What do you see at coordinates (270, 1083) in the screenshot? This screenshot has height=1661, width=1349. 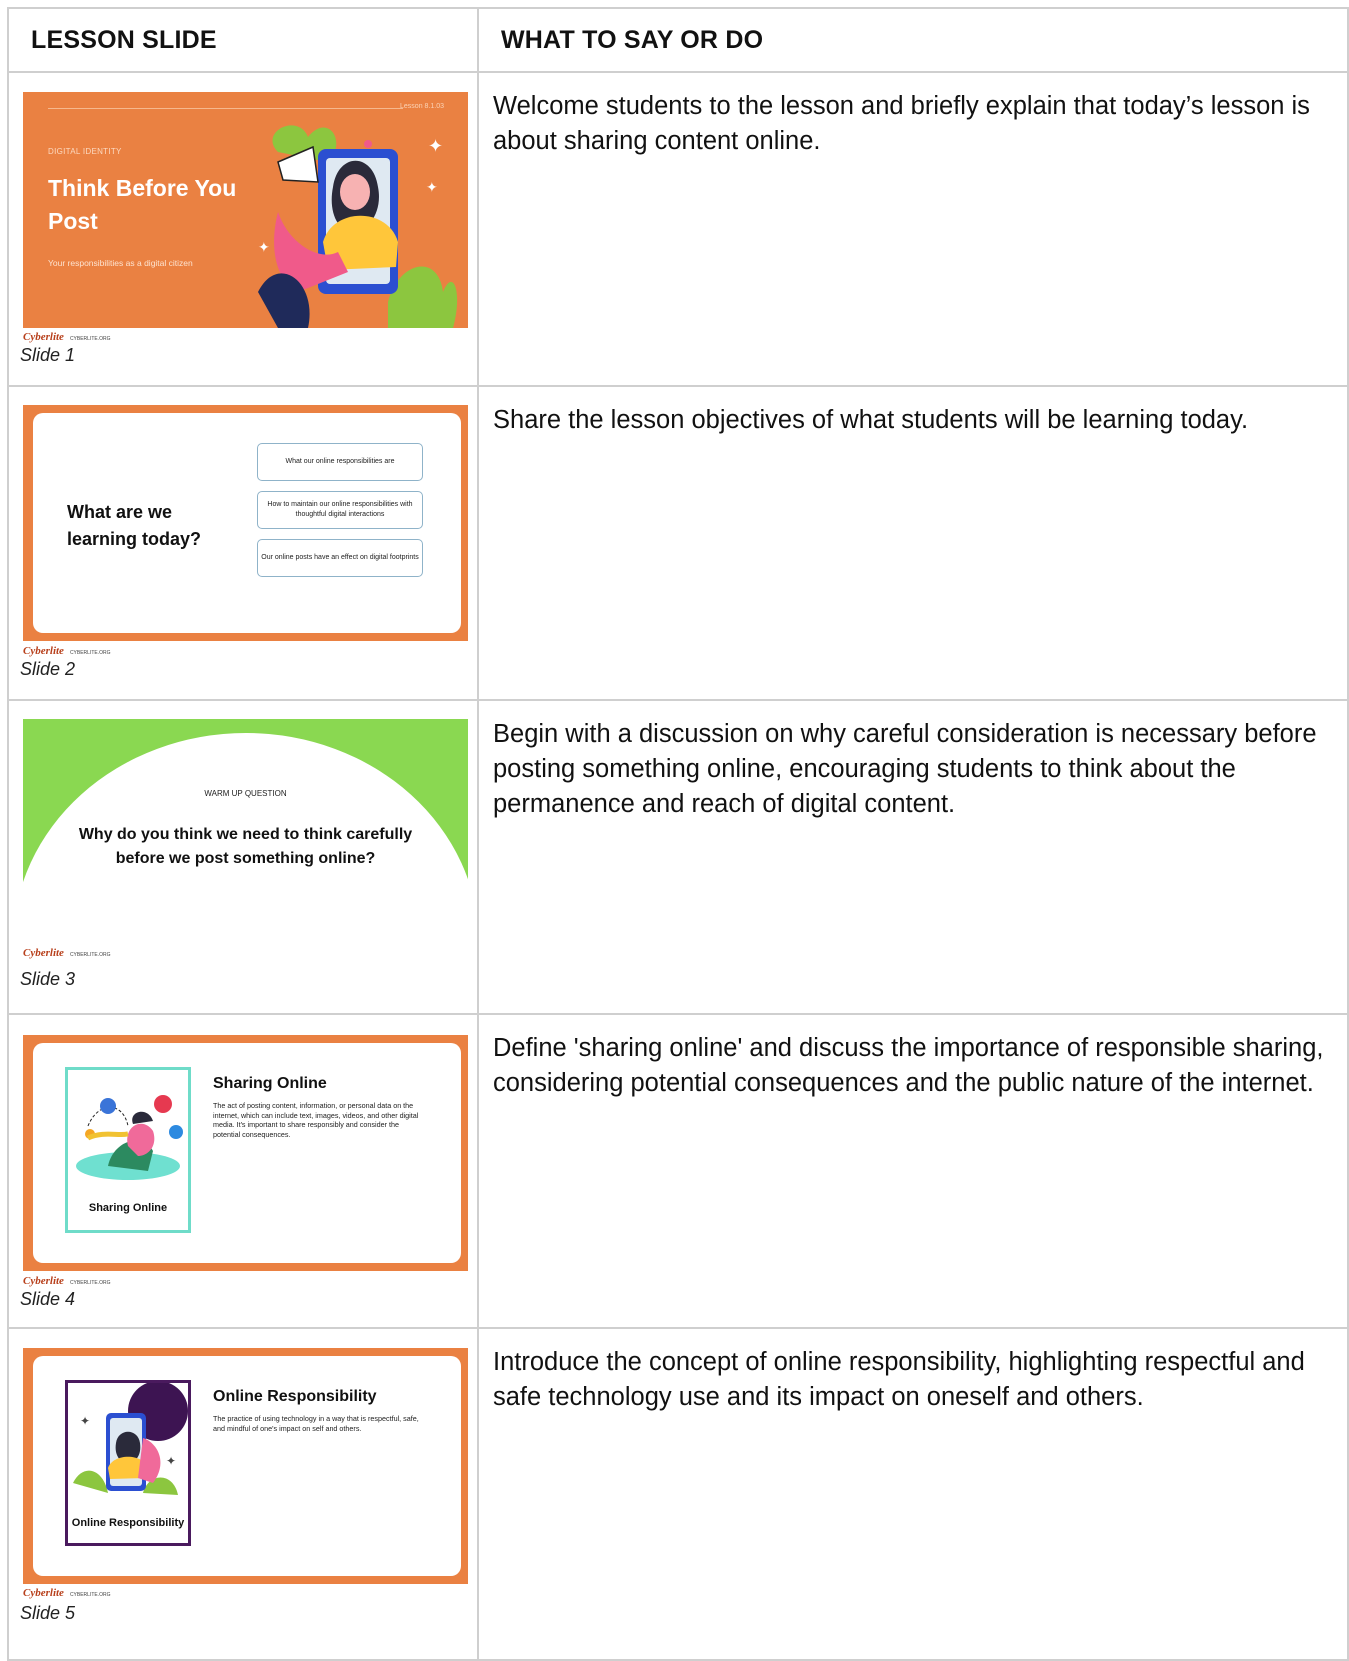 I see `term-title: Sharing Online` at bounding box center [270, 1083].